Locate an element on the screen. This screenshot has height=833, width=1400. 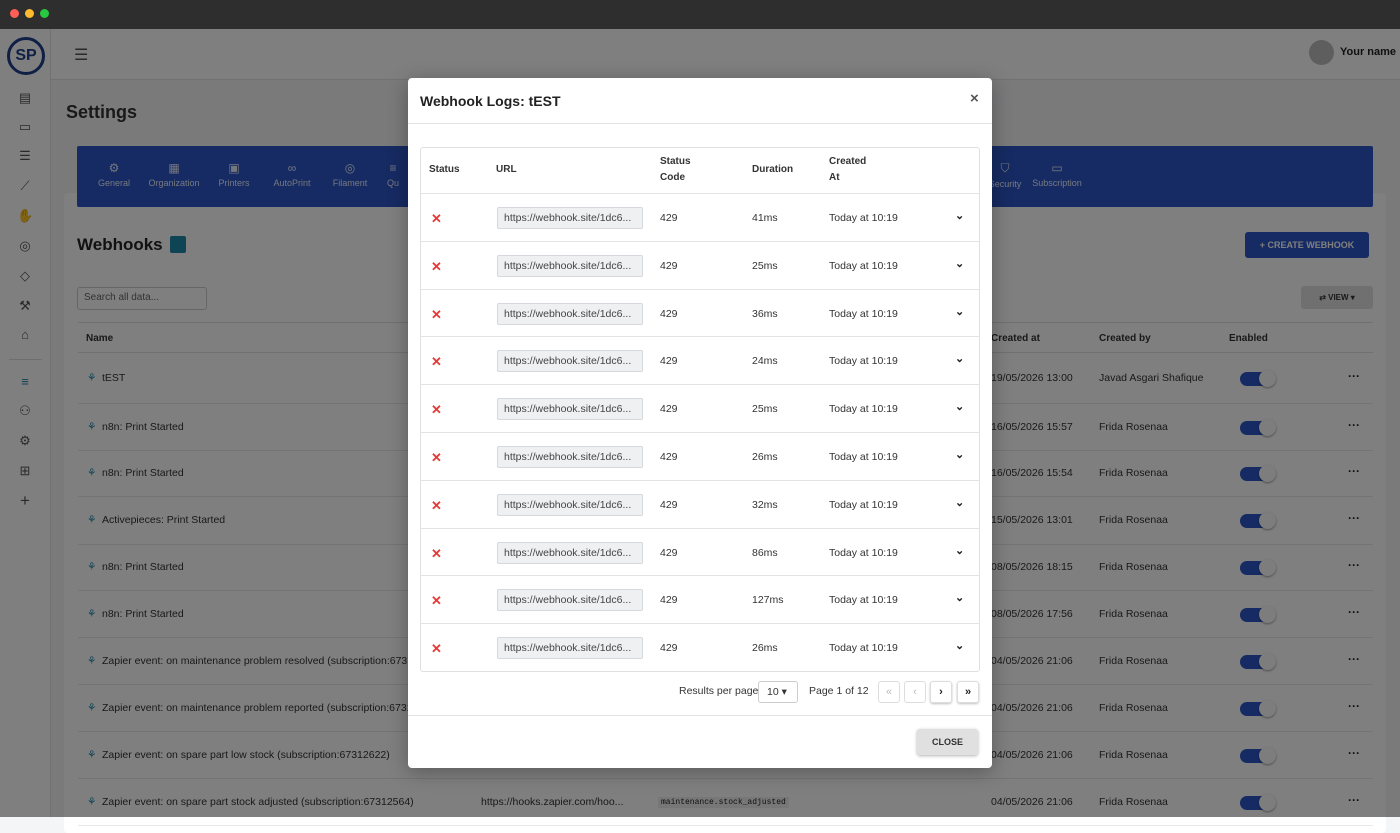
column-status-code: Status Code is located at coordinates (675, 170).